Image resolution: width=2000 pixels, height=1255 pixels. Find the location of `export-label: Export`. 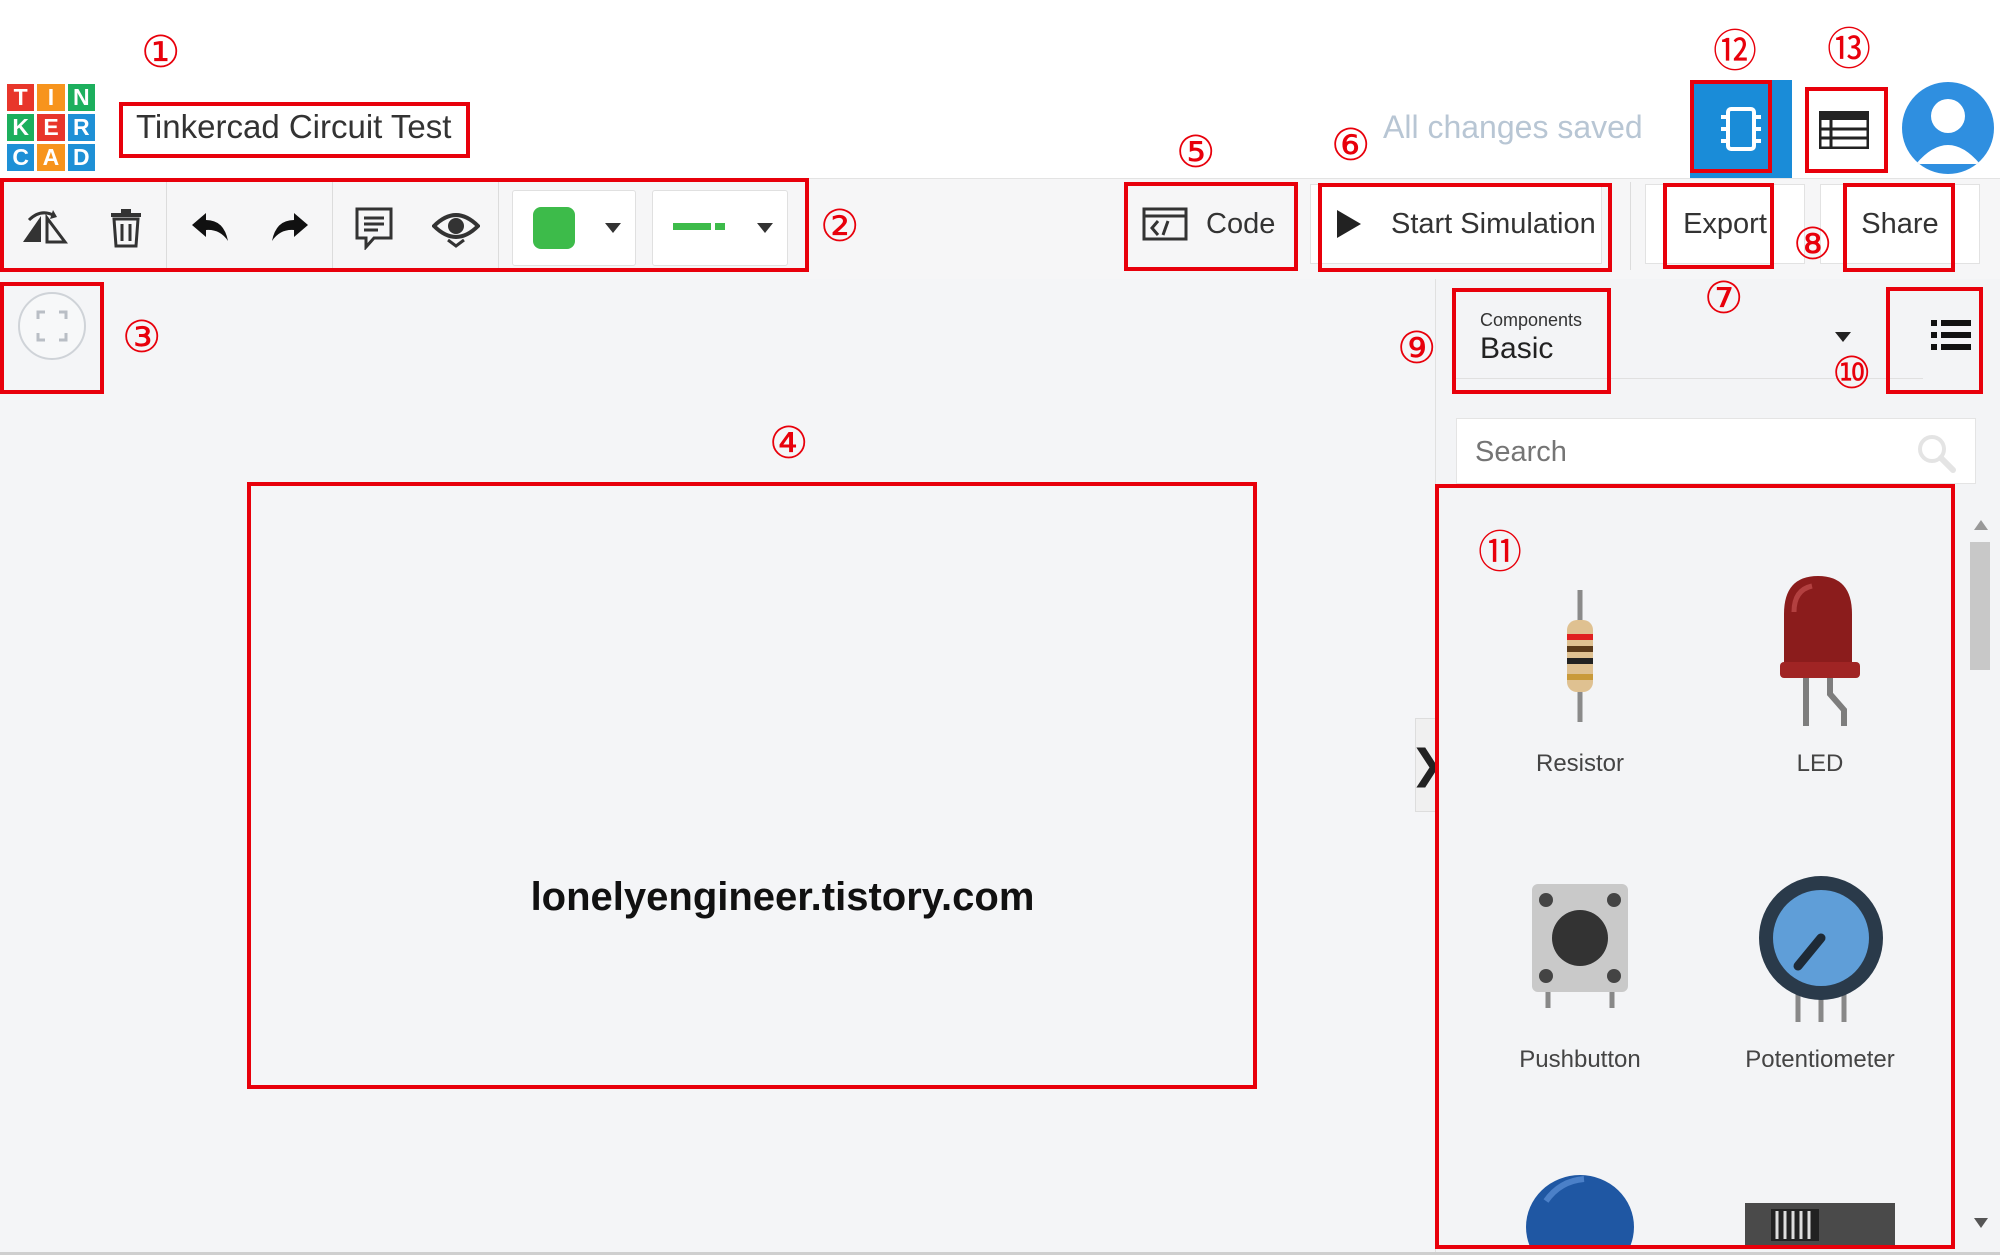

export-label: Export is located at coordinates (1725, 223).